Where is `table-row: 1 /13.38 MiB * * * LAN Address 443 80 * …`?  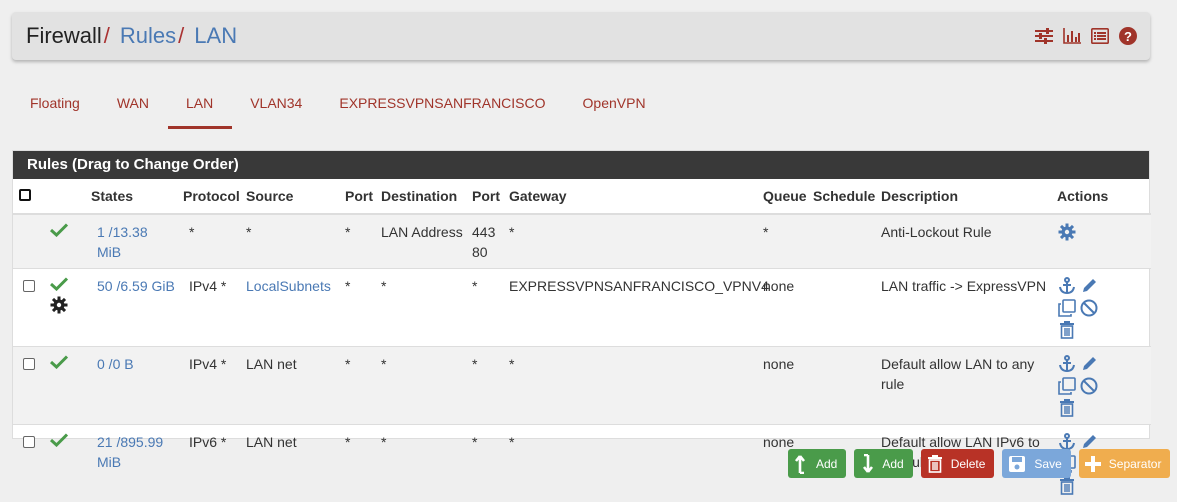 table-row: 1 /13.38 MiB * * * LAN Address 443 80 * … is located at coordinates (582, 241).